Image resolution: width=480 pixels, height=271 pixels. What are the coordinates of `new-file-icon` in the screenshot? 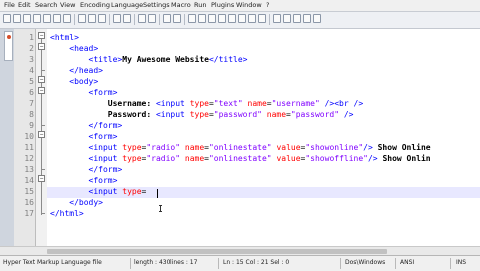 It's located at (7, 18).